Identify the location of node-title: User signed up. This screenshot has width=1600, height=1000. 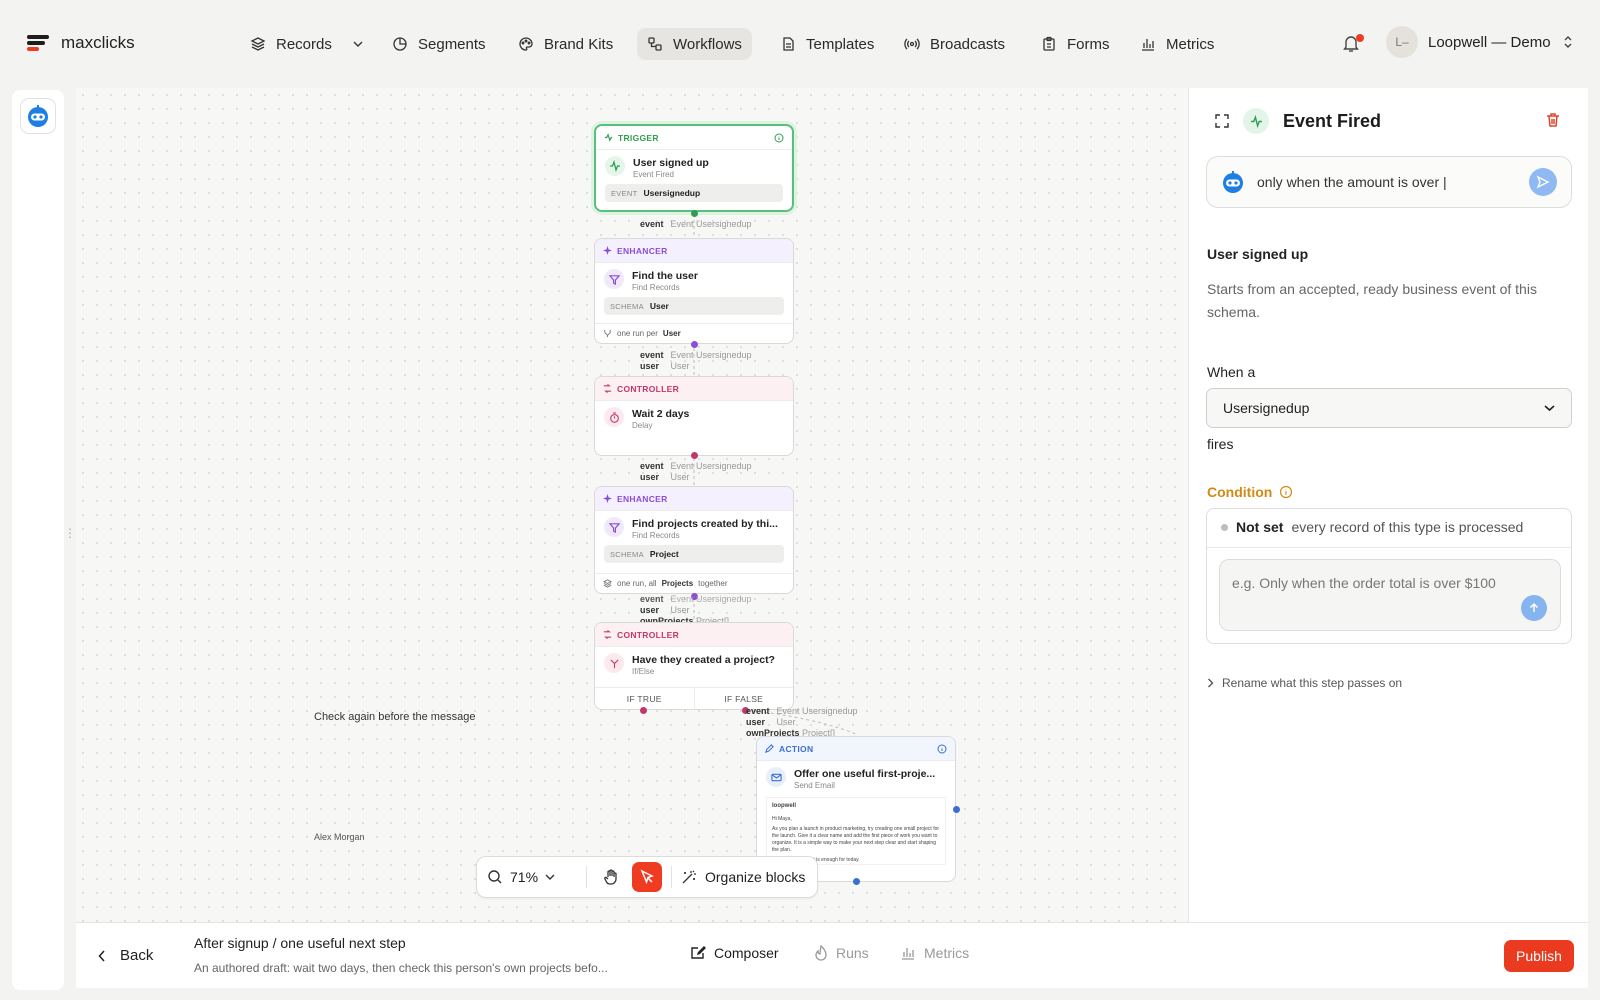
(671, 163).